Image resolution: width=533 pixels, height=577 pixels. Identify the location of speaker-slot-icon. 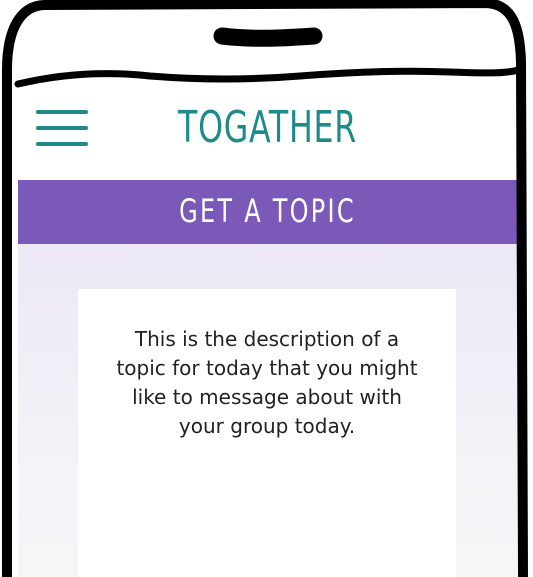
(268, 37).